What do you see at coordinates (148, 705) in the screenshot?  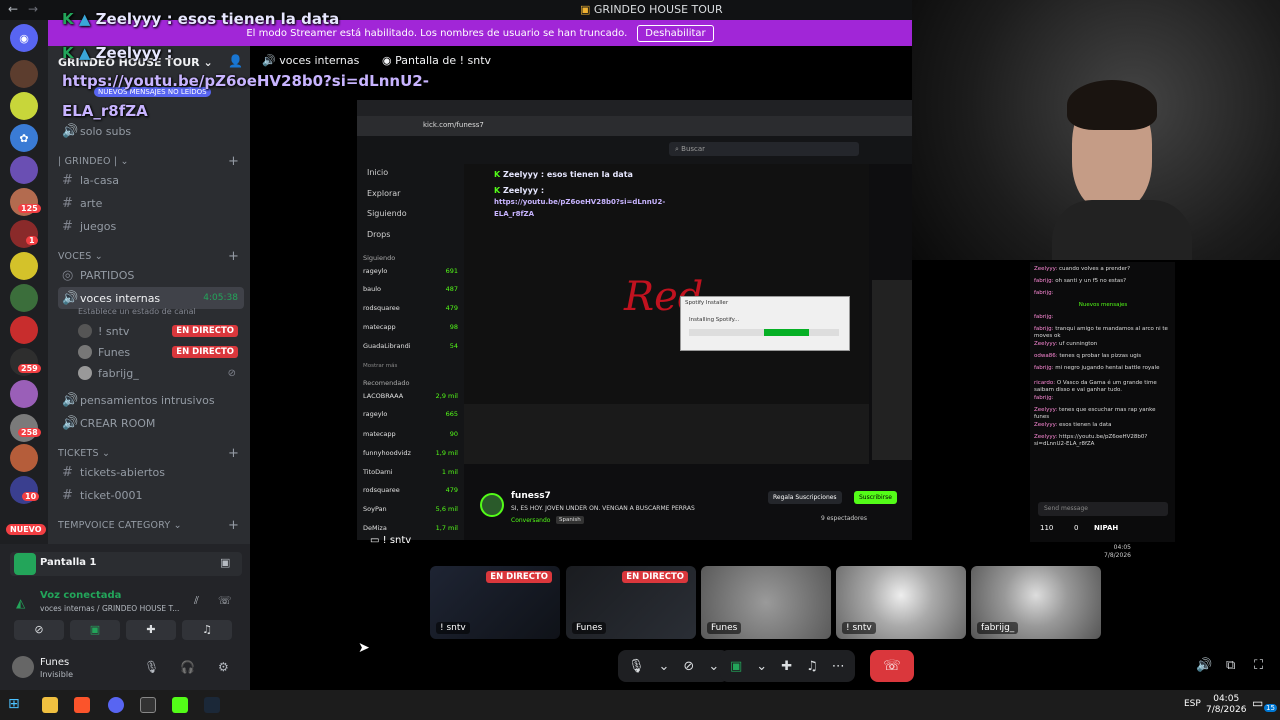 I see `obs-icon` at bounding box center [148, 705].